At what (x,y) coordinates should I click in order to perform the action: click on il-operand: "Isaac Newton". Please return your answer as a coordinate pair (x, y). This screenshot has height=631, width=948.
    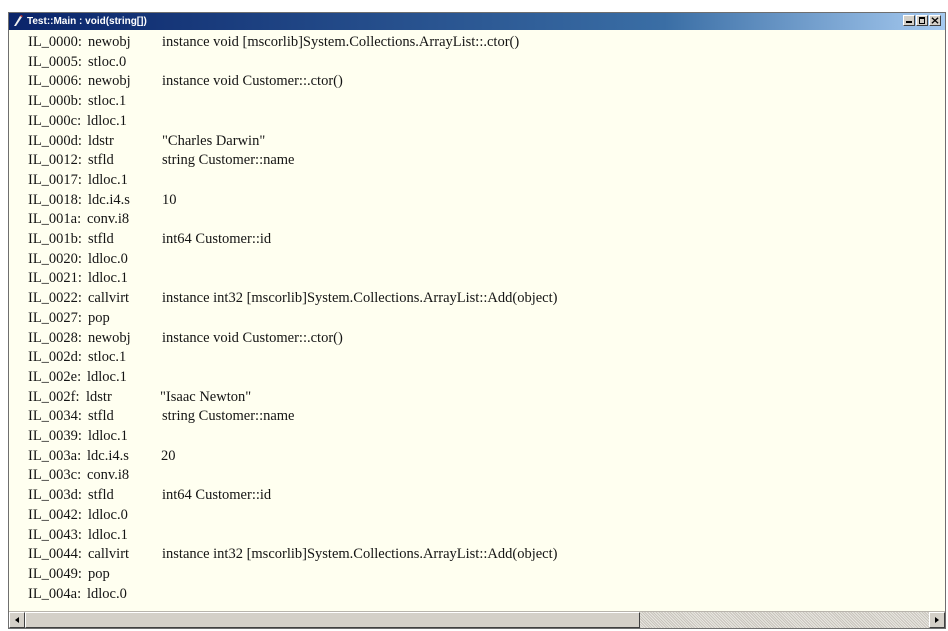
    Looking at the image, I should click on (206, 396).